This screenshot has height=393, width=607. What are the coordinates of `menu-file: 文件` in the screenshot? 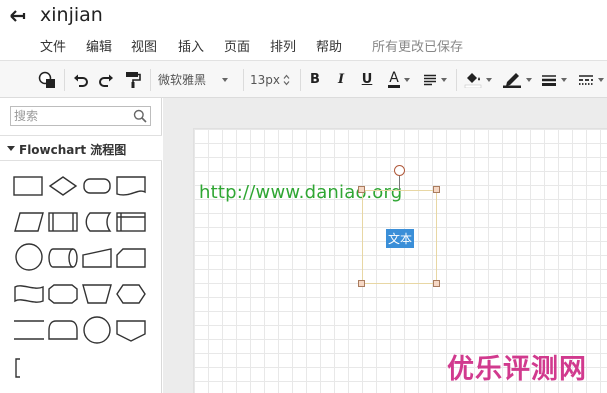 It's located at (53, 45).